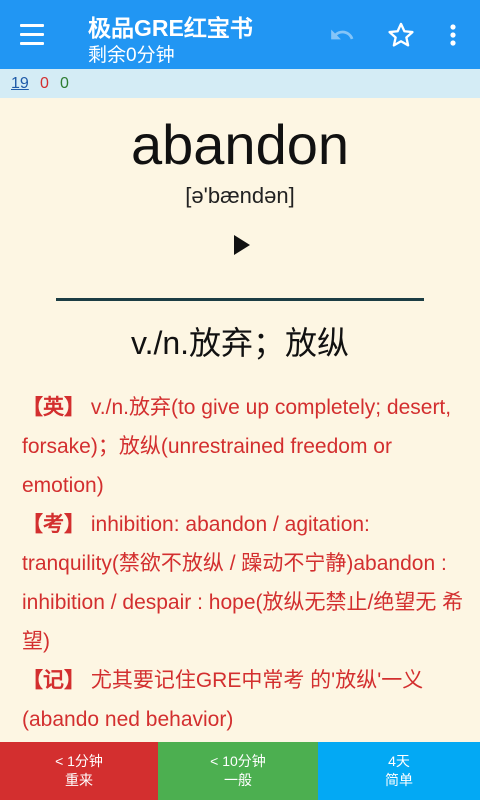  What do you see at coordinates (240, 343) in the screenshot?
I see `meaning: v./n.放弃；放纵` at bounding box center [240, 343].